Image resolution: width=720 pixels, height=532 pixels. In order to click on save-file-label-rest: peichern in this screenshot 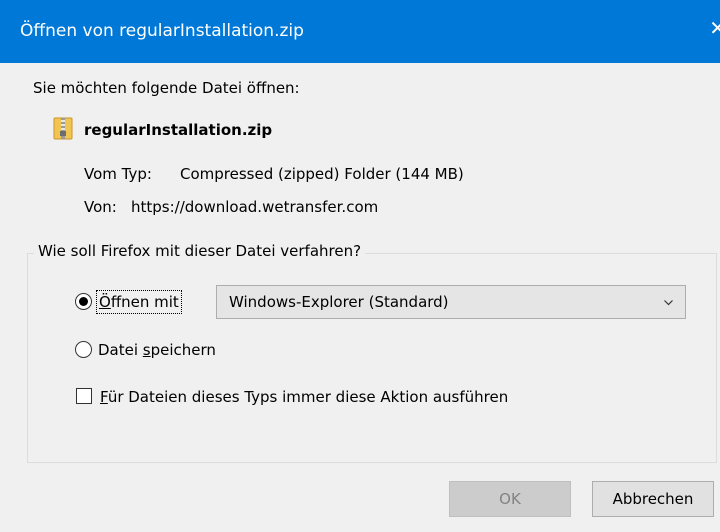, I will do `click(183, 350)`.